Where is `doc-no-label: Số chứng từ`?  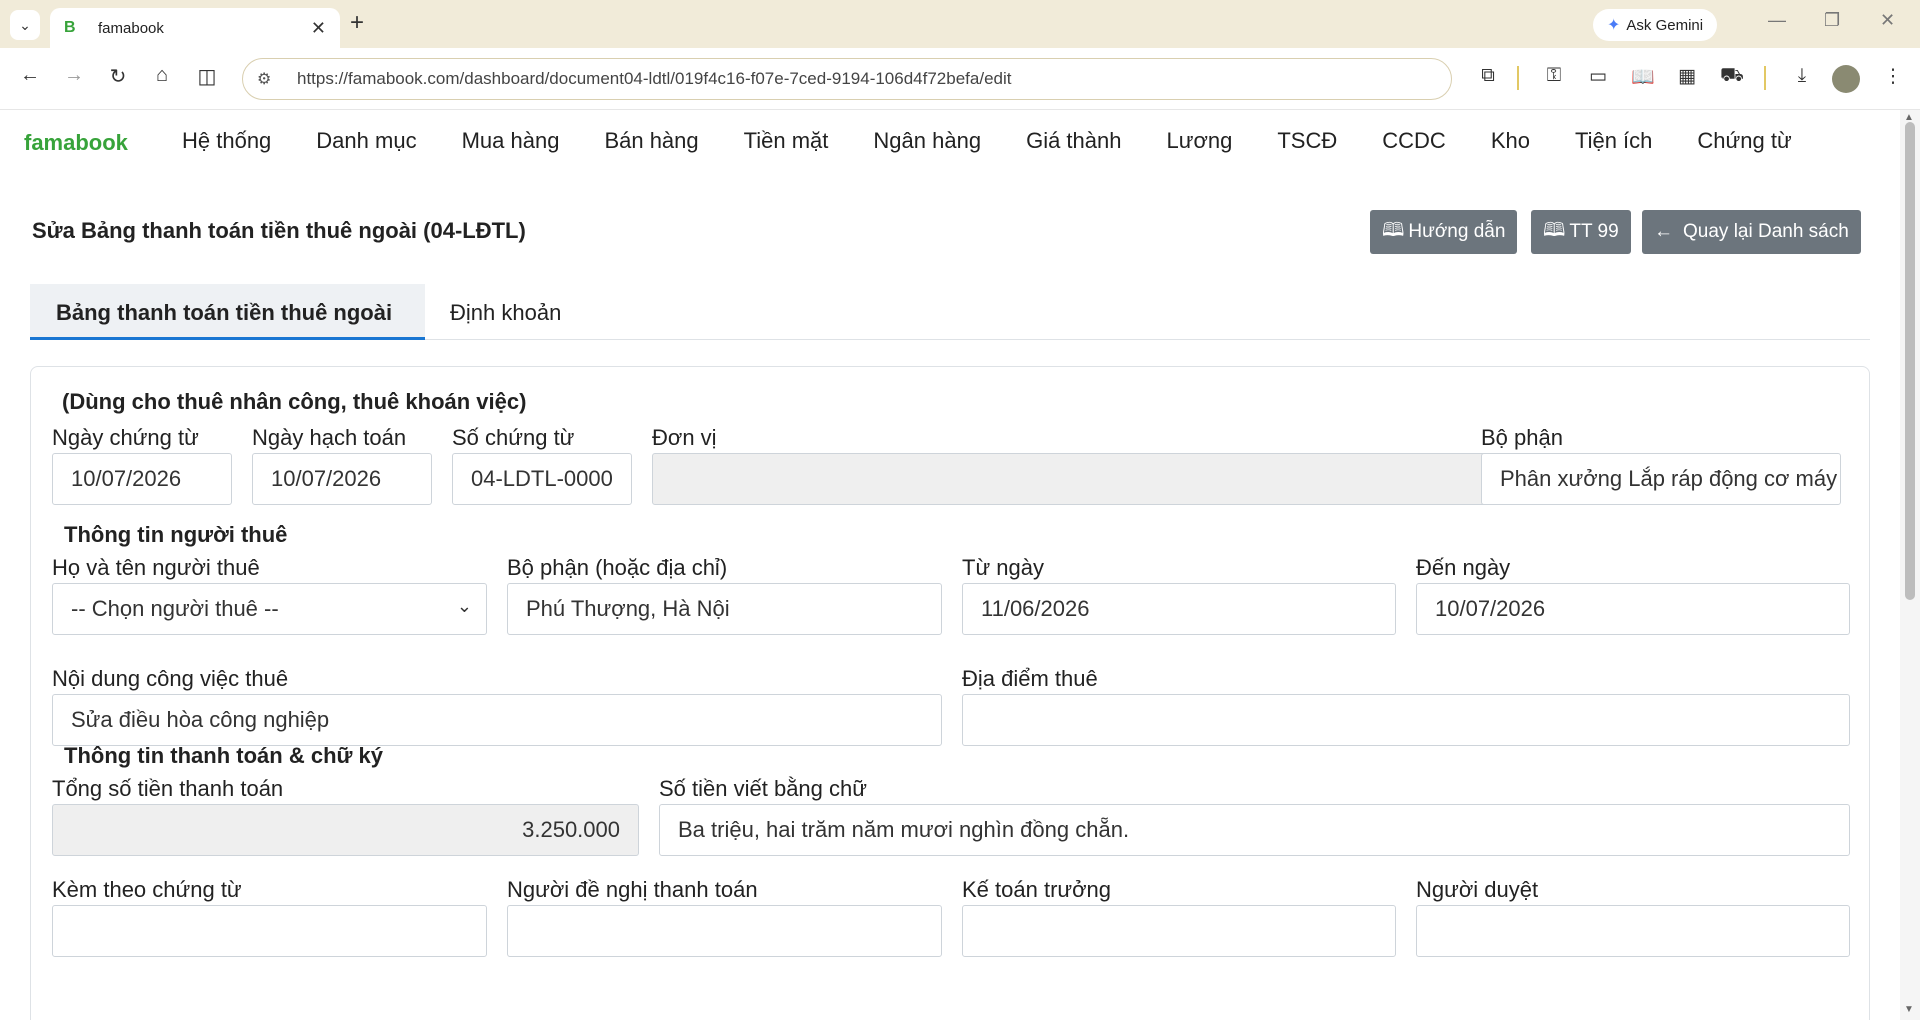 doc-no-label: Số chứng từ is located at coordinates (513, 437).